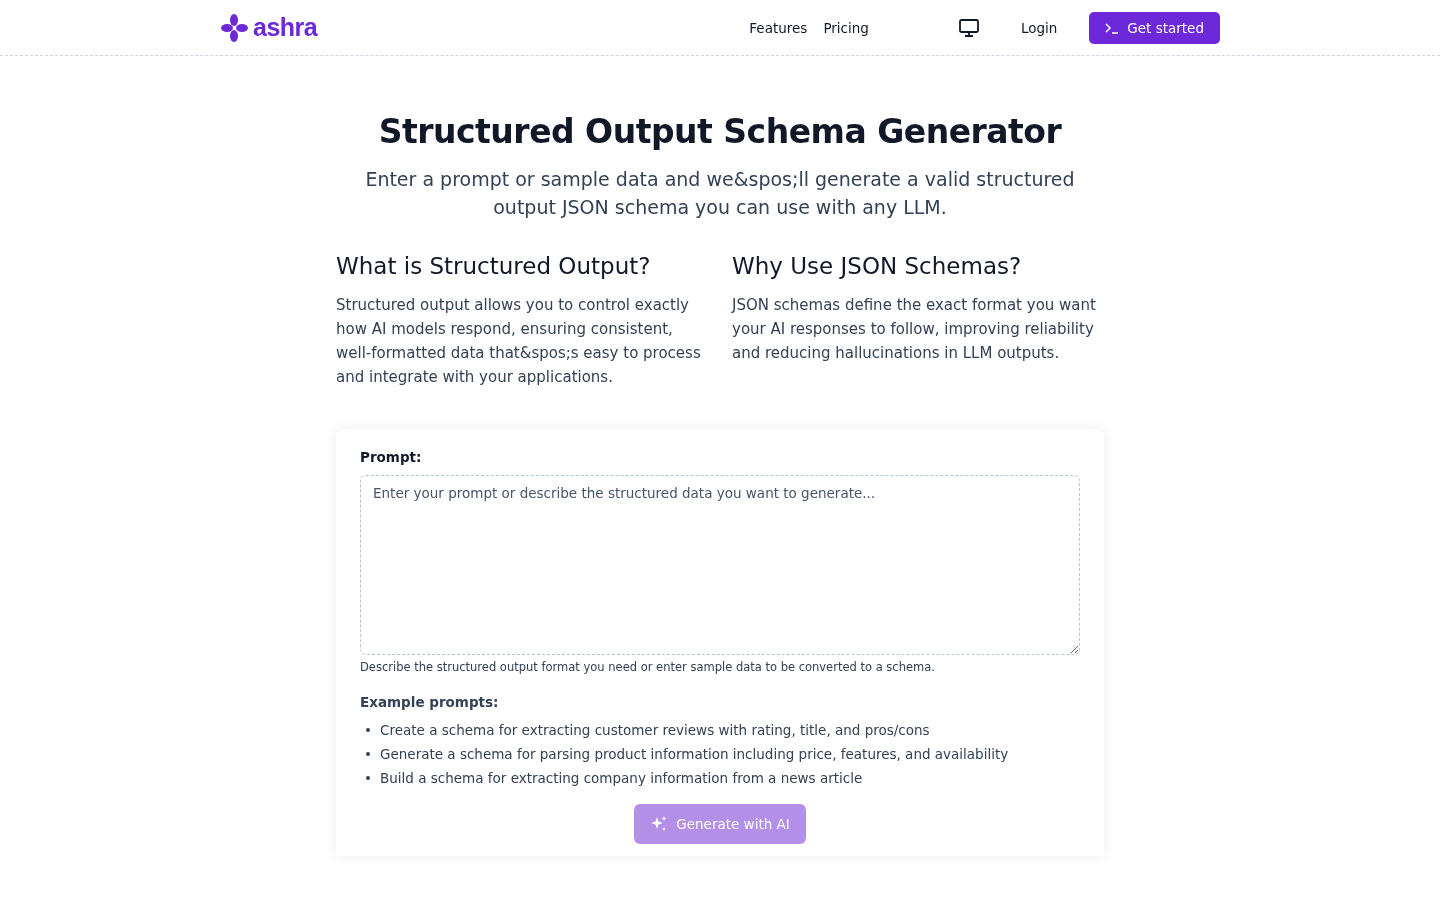 The height and width of the screenshot is (900, 1440). What do you see at coordinates (391, 457) in the screenshot?
I see `prompt-label: Prompt:` at bounding box center [391, 457].